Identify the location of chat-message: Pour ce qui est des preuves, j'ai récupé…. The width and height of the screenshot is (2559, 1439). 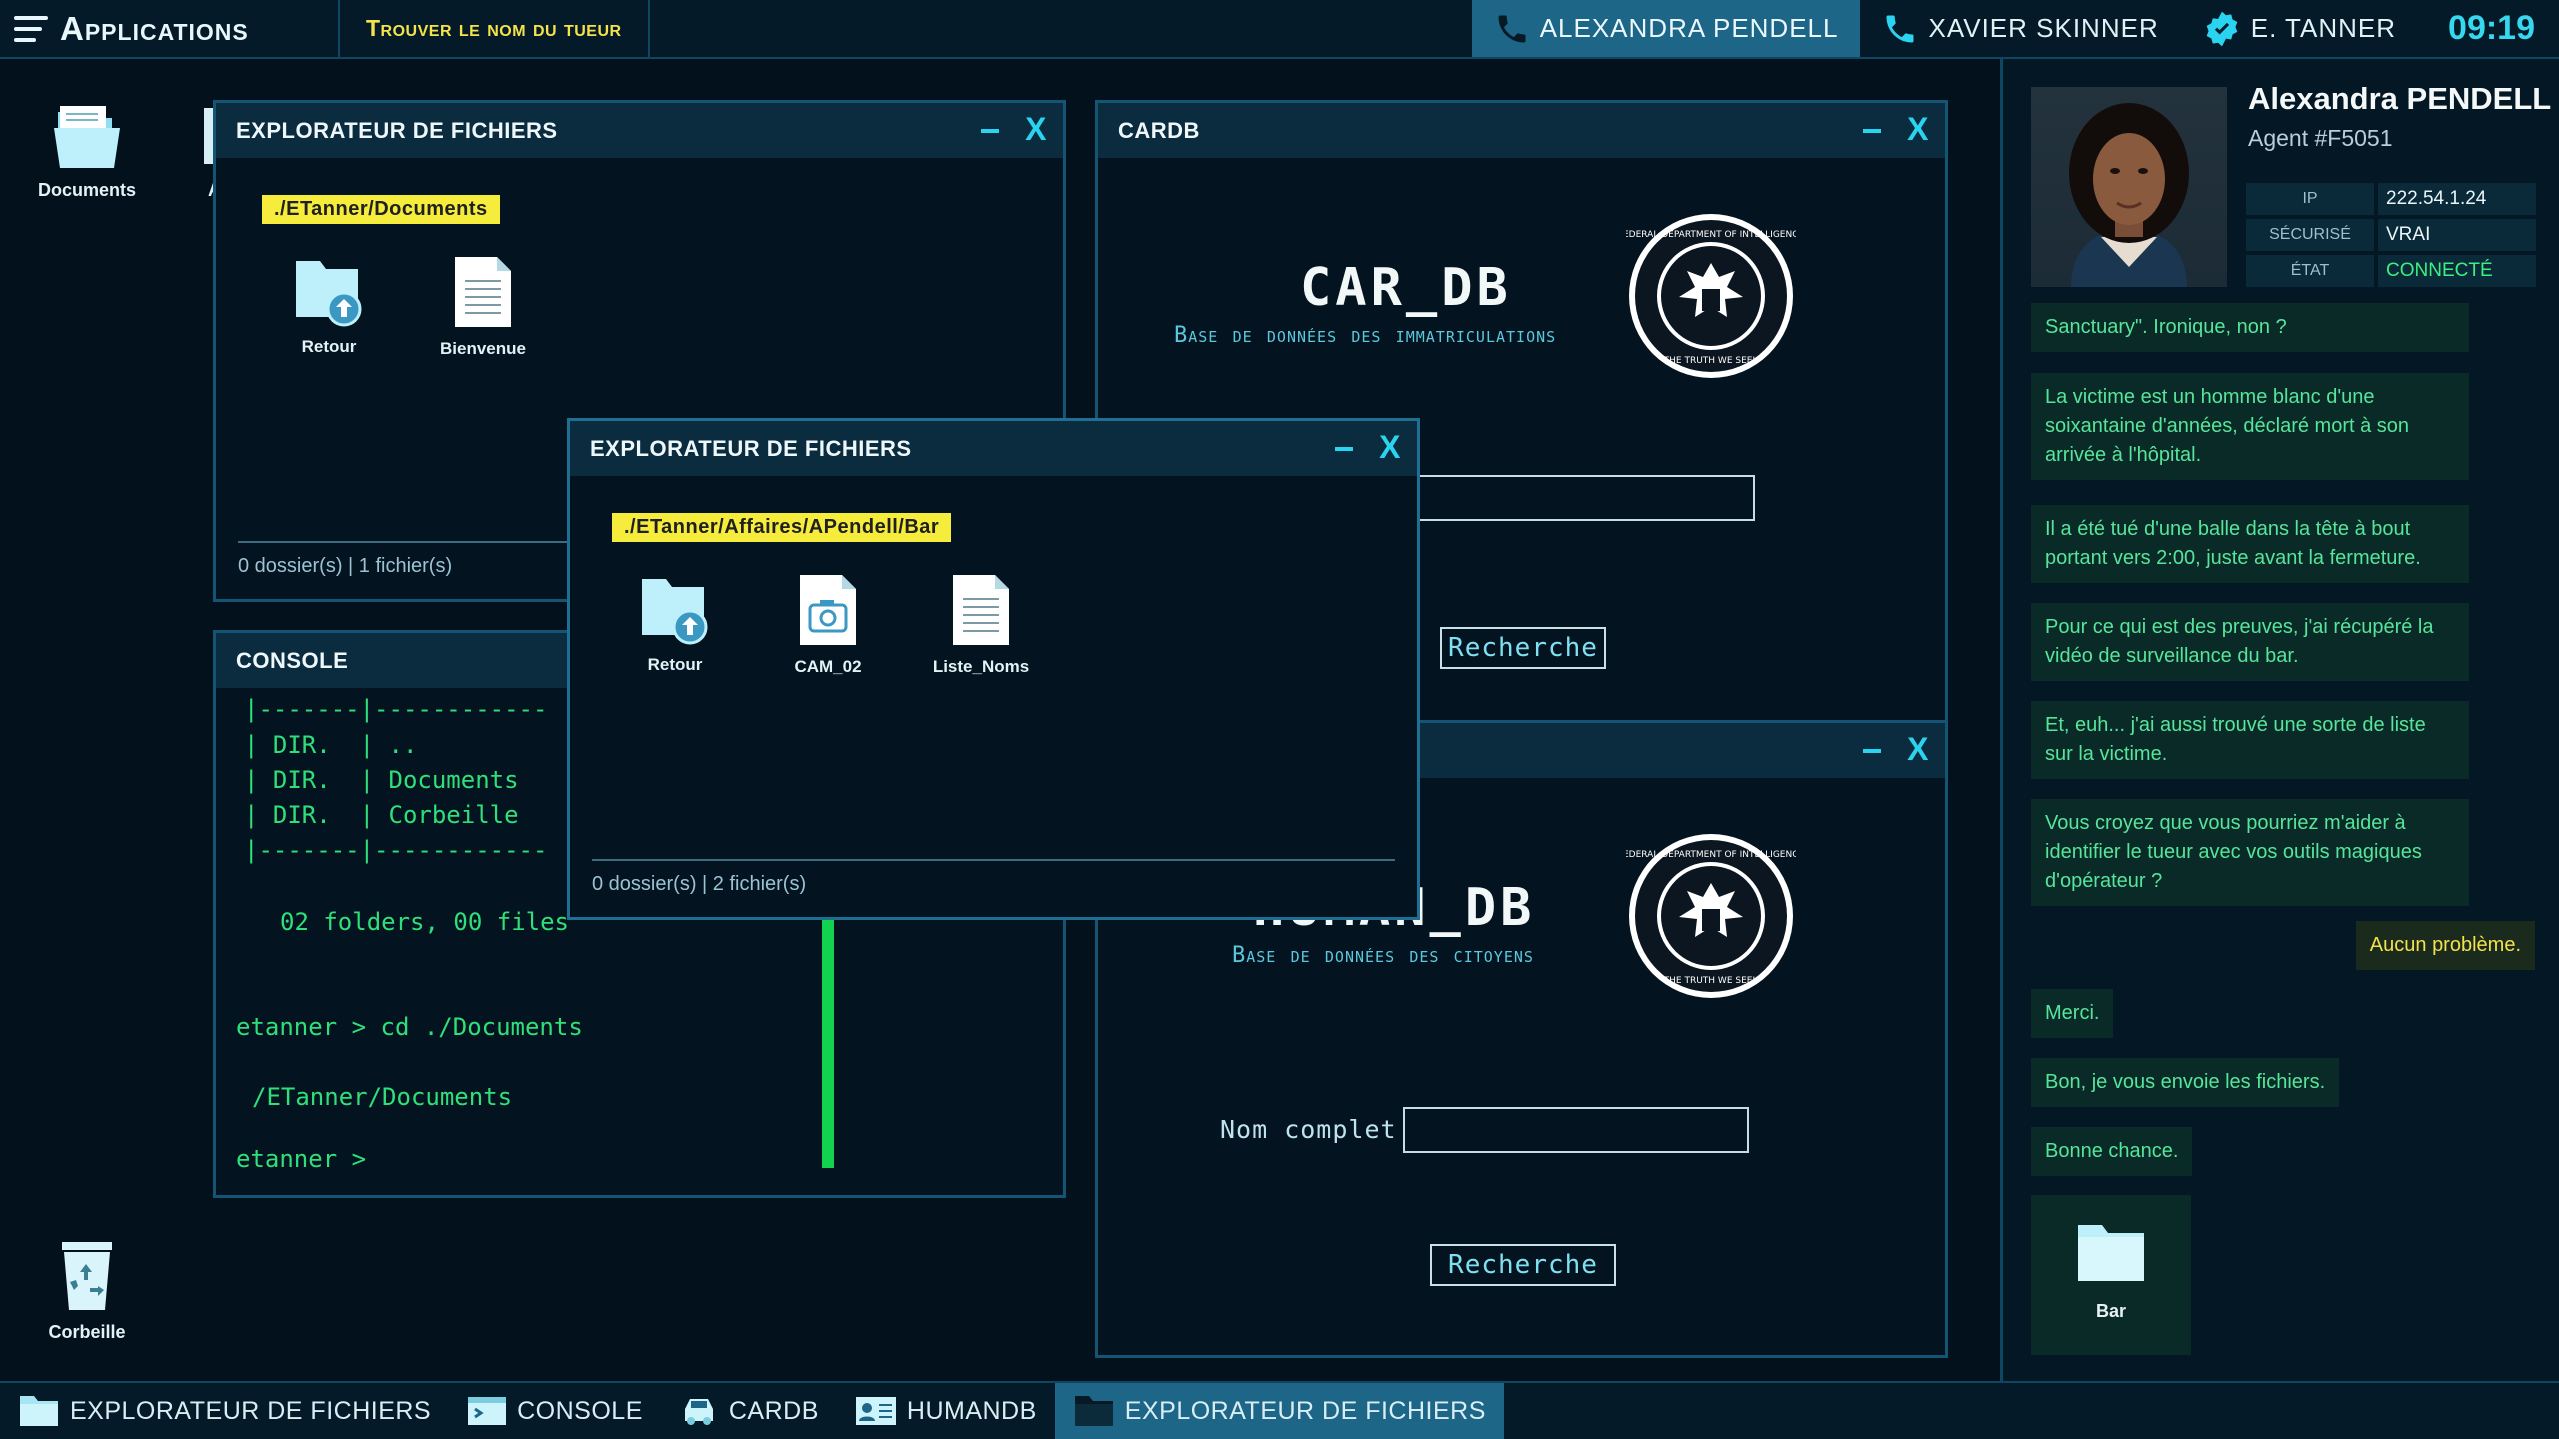
(2250, 642).